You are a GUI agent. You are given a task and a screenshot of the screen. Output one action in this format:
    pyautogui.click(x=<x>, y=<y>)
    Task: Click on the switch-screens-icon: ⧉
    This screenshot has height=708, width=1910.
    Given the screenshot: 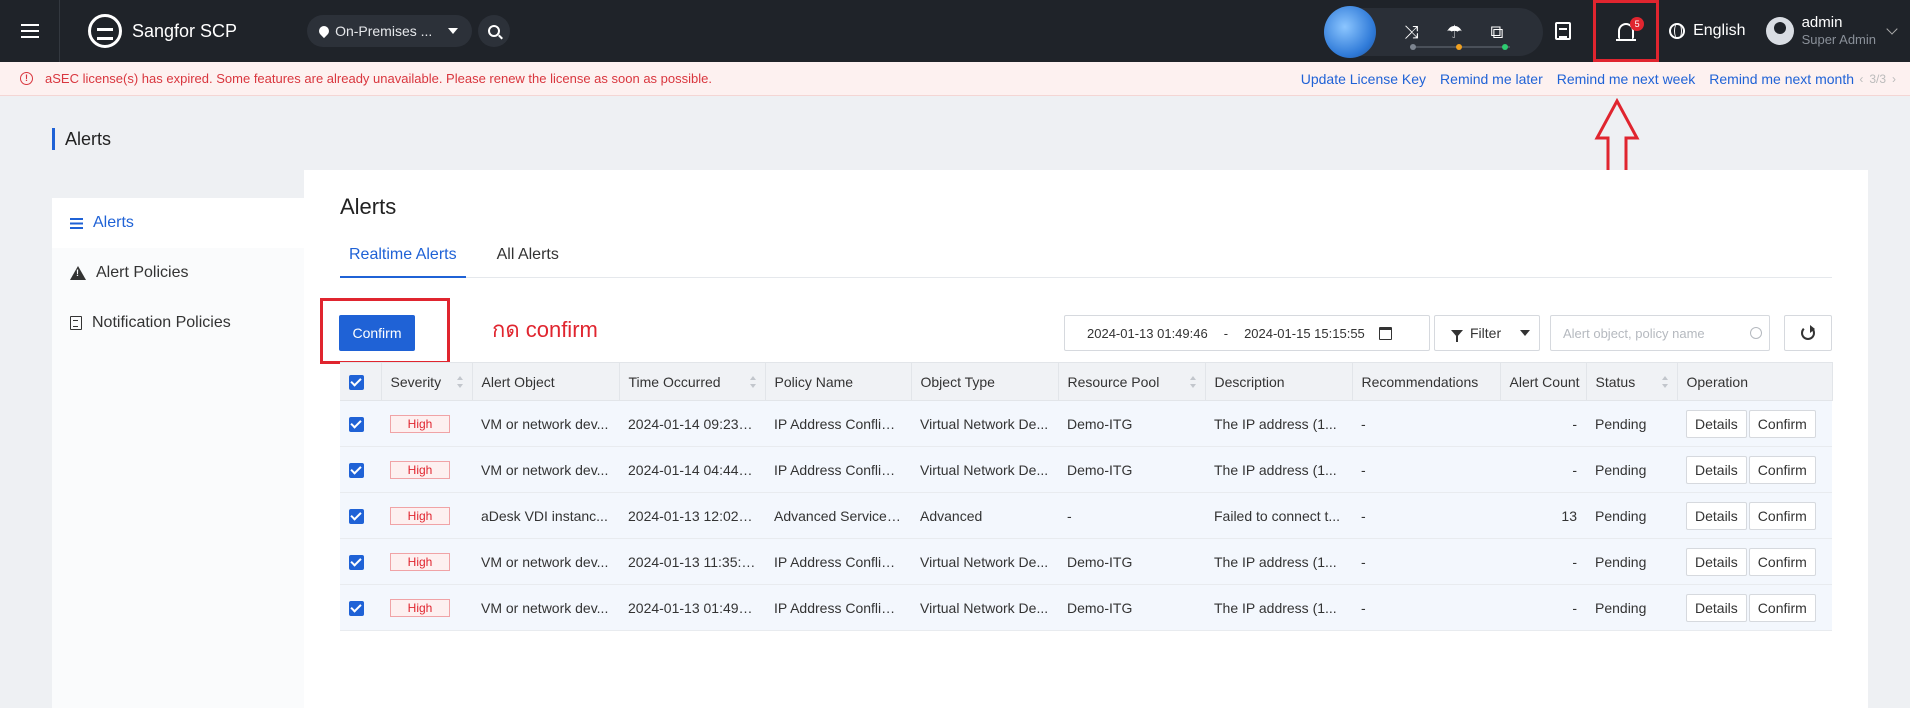 What is the action you would take?
    pyautogui.click(x=1497, y=32)
    